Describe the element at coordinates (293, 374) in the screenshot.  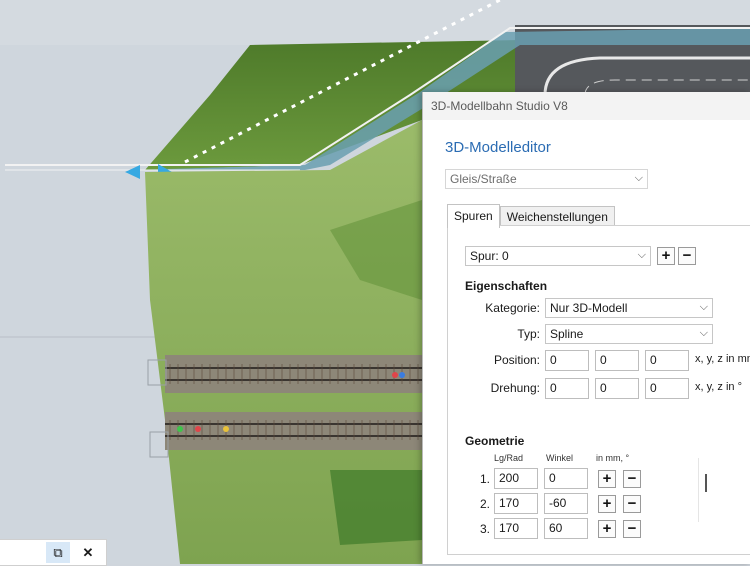
I see `track-bed-upper` at that location.